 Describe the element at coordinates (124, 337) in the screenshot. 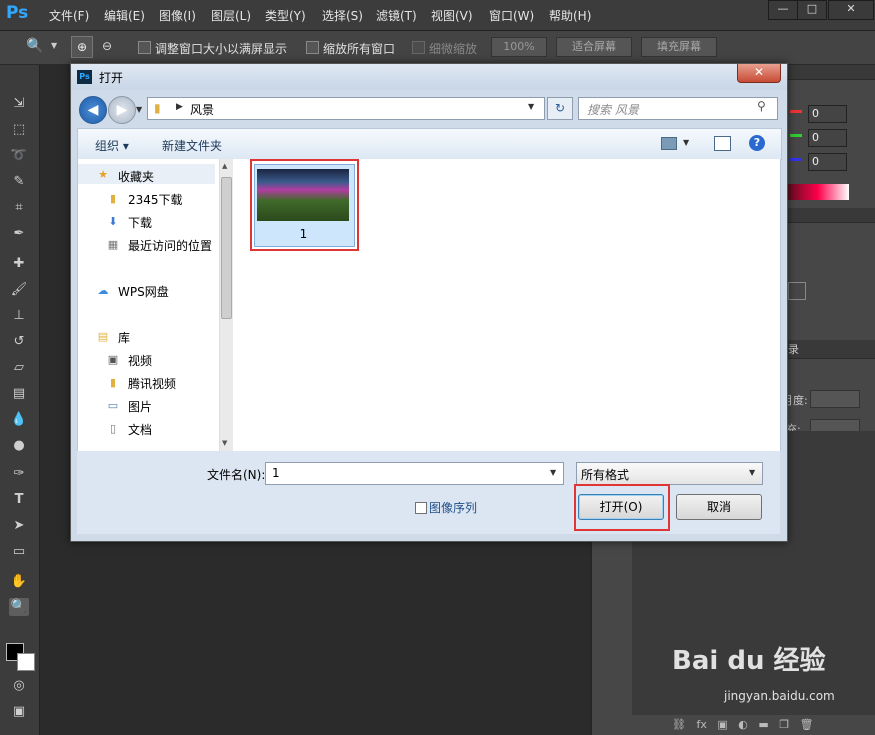

I see `nav-library: 库` at that location.